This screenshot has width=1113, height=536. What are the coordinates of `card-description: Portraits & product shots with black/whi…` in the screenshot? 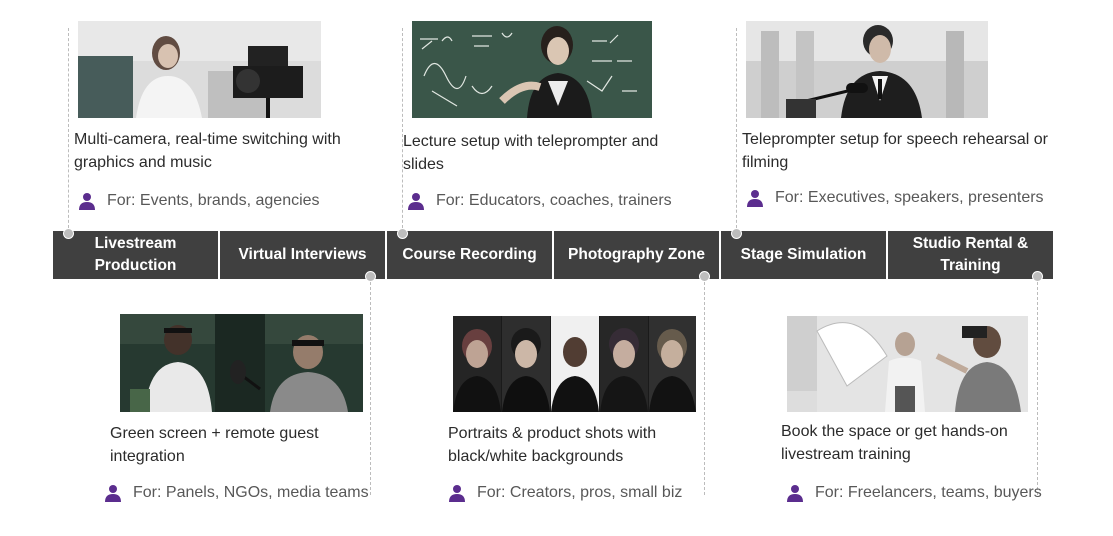 It's located at (552, 445).